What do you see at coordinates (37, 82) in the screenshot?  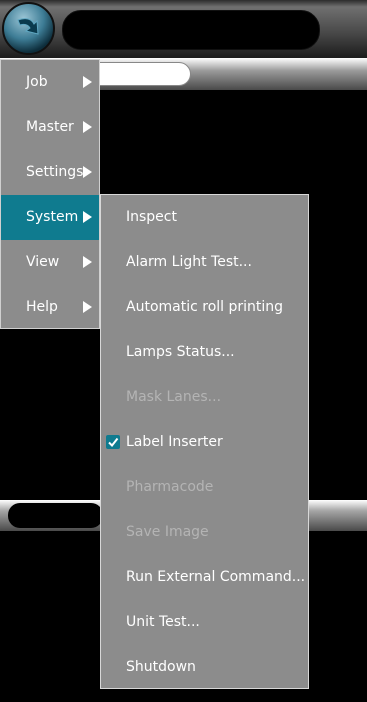 I see `menu-item-label: Job` at bounding box center [37, 82].